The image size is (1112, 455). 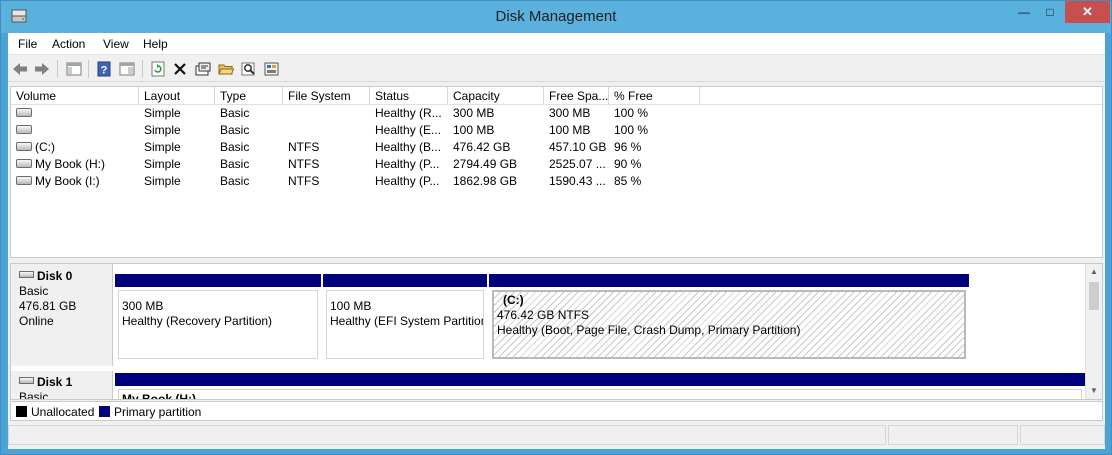 I want to click on console-tree-icon, so click(x=74, y=69).